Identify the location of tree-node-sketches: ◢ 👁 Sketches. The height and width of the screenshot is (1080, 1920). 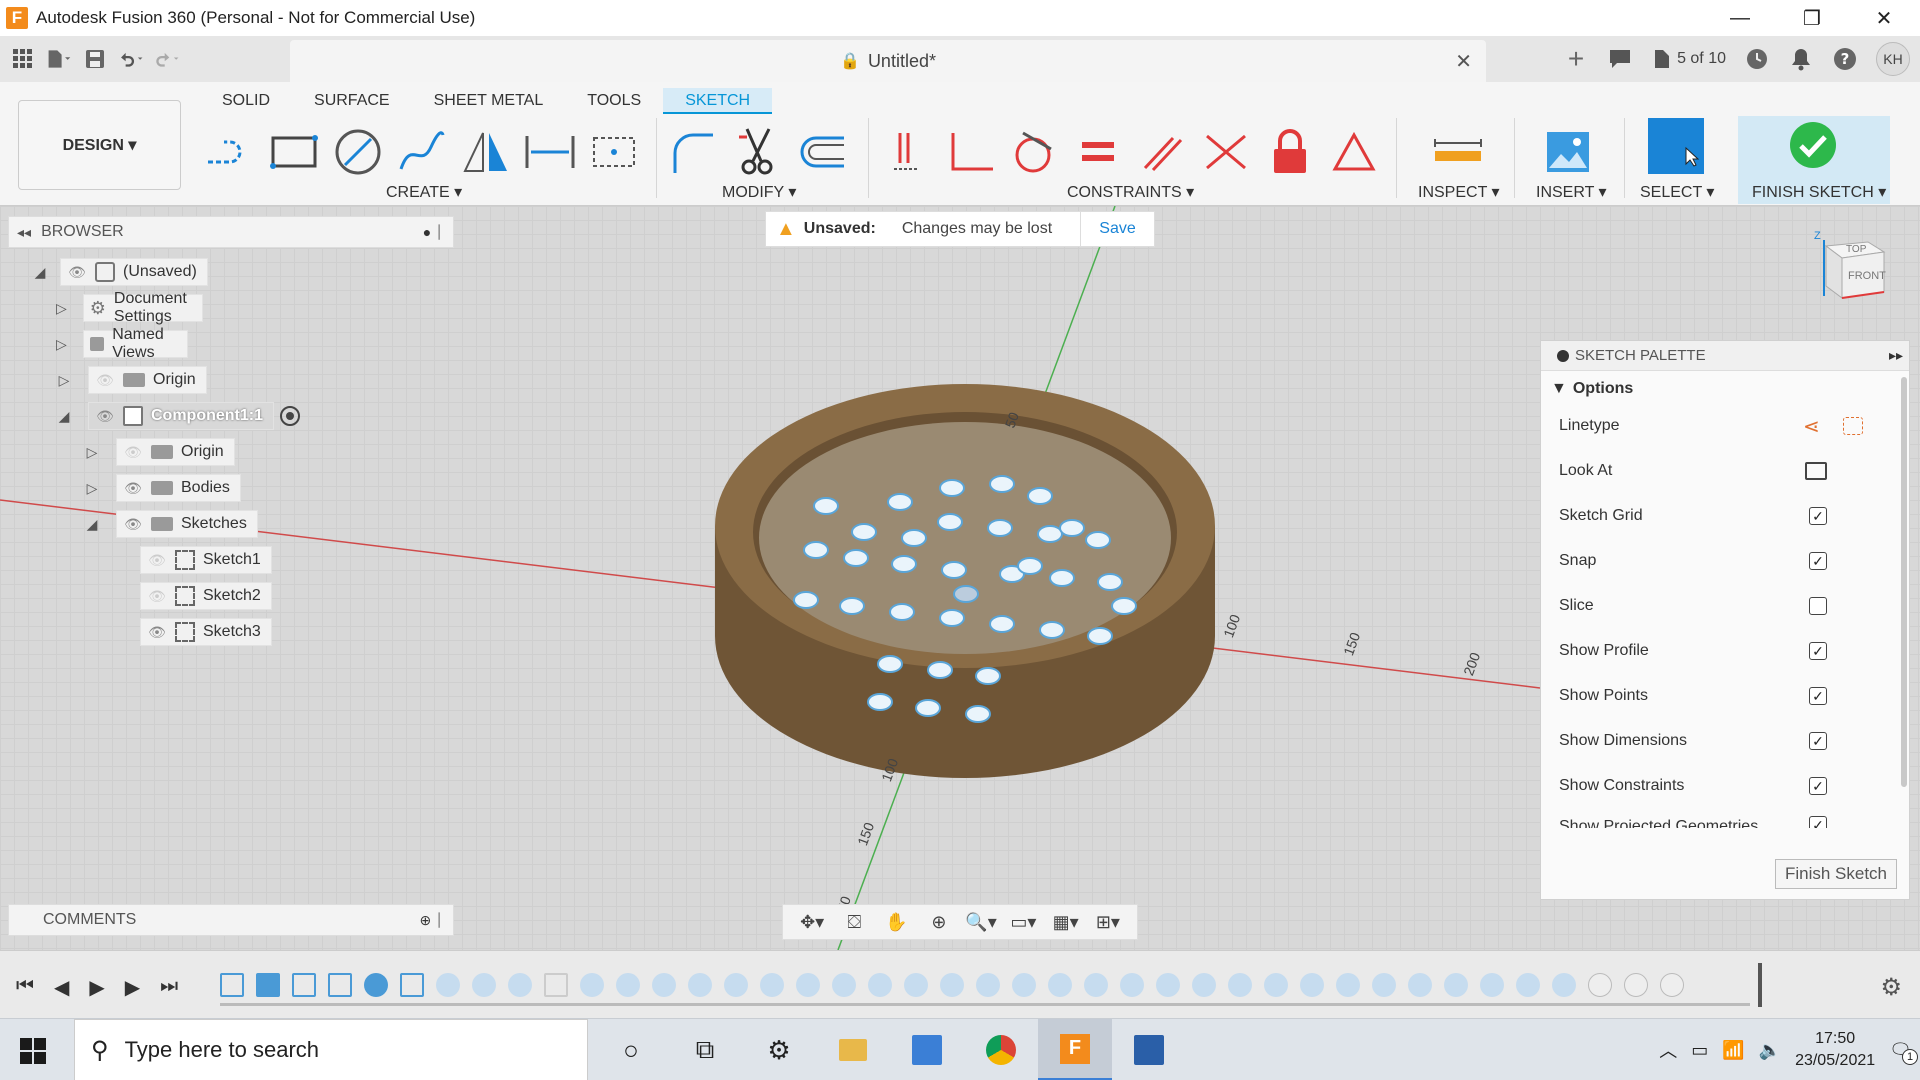
(171, 524).